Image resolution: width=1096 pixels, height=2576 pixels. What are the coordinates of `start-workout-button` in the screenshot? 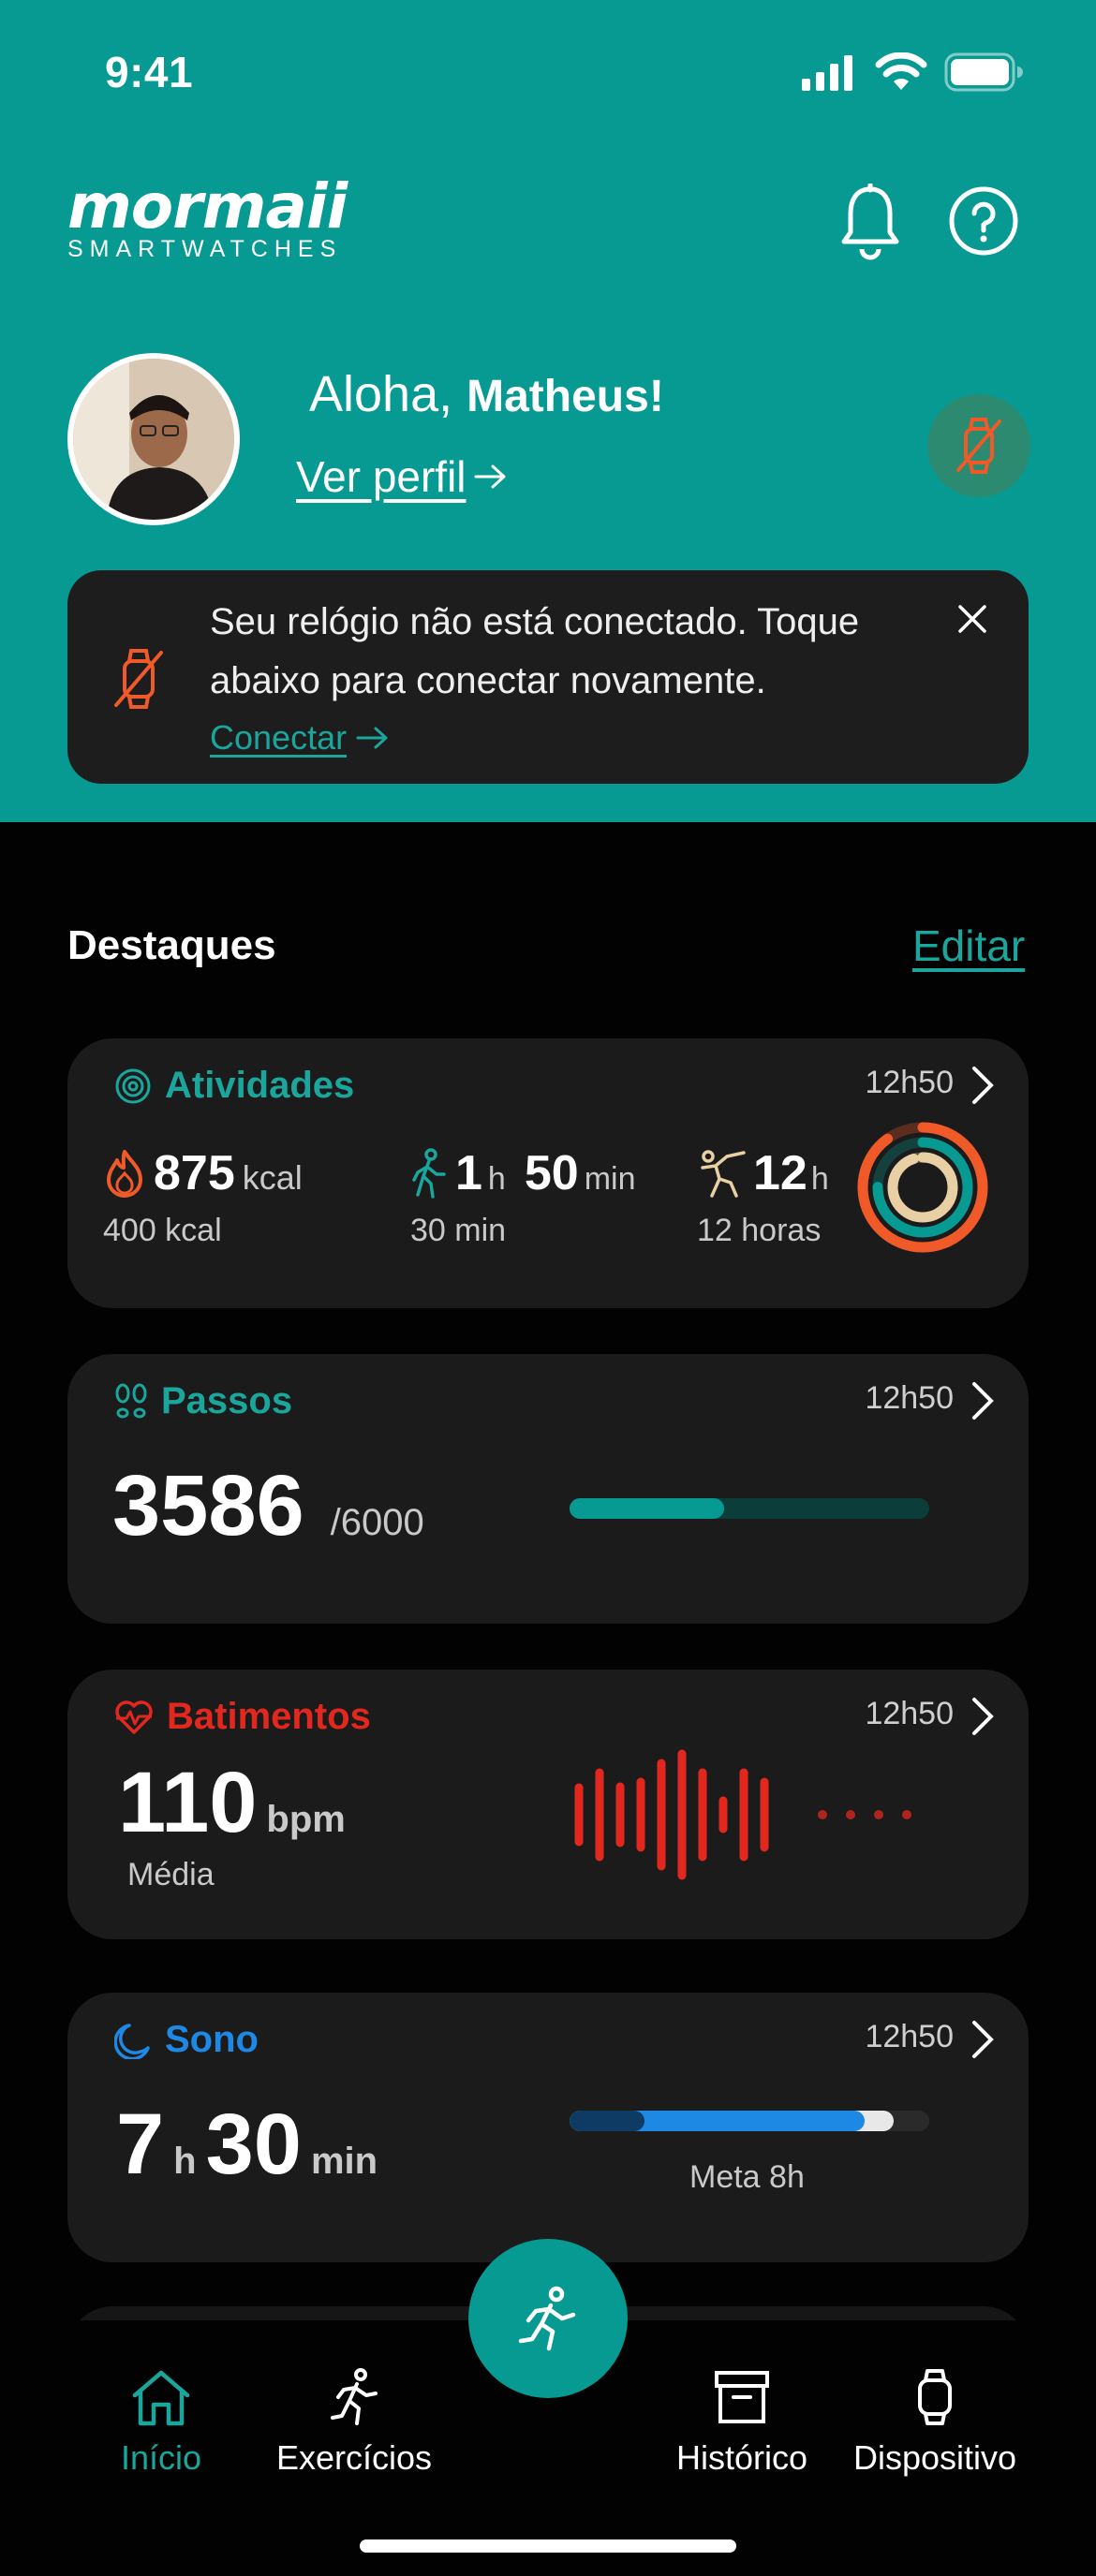 It's located at (548, 2318).